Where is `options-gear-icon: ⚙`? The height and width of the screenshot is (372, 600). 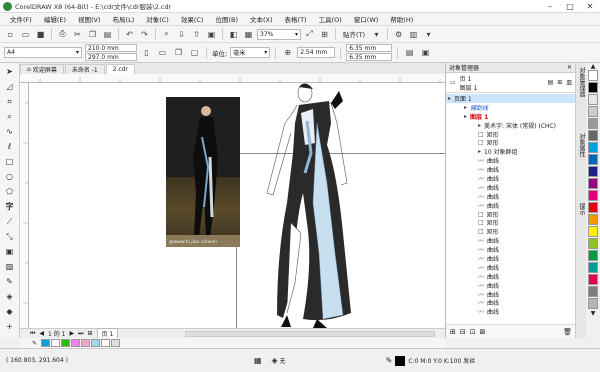
options-gear-icon: ⚙ is located at coordinates (398, 34).